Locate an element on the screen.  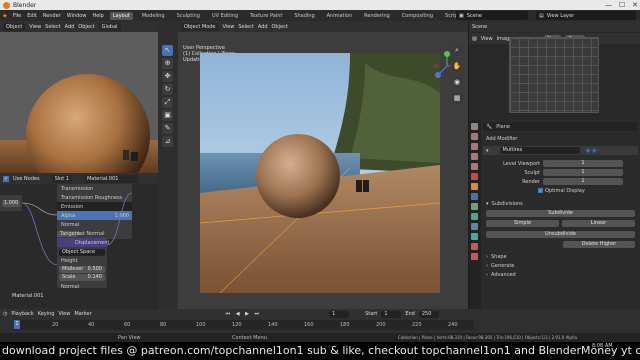
linear-button: Linear is located at coordinates (598, 223).